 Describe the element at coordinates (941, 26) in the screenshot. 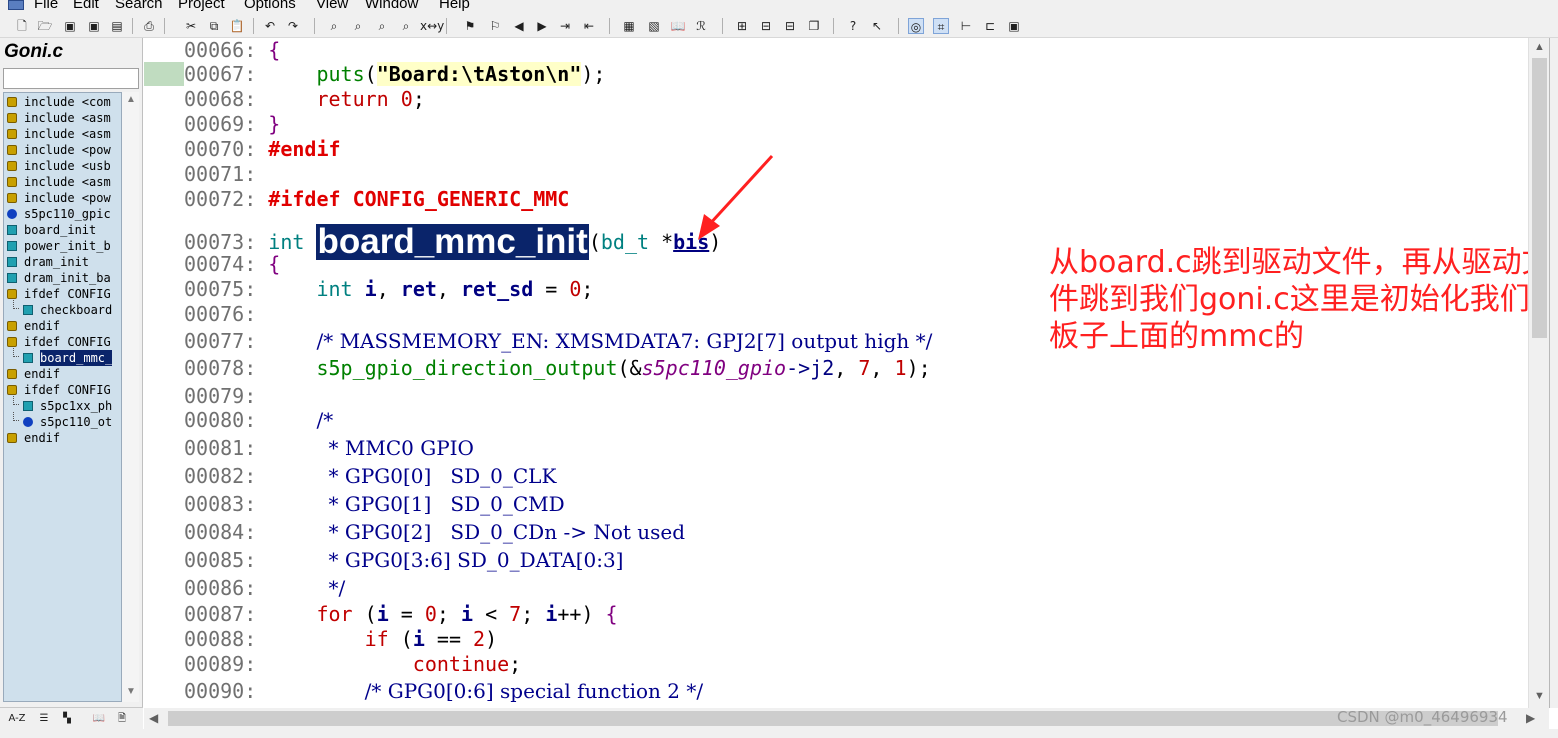

I see `browse-symbols-icon: ⌗` at that location.